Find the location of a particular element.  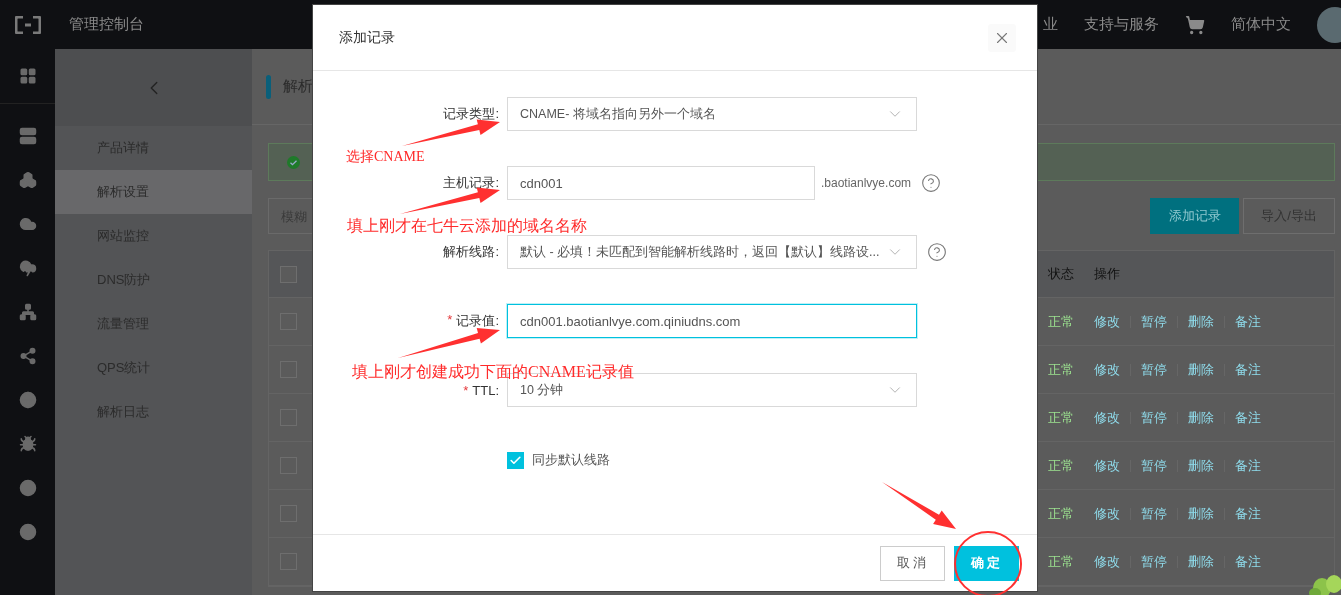

select-field: CNAME- 将域名指向另外一个域名 is located at coordinates (712, 114).